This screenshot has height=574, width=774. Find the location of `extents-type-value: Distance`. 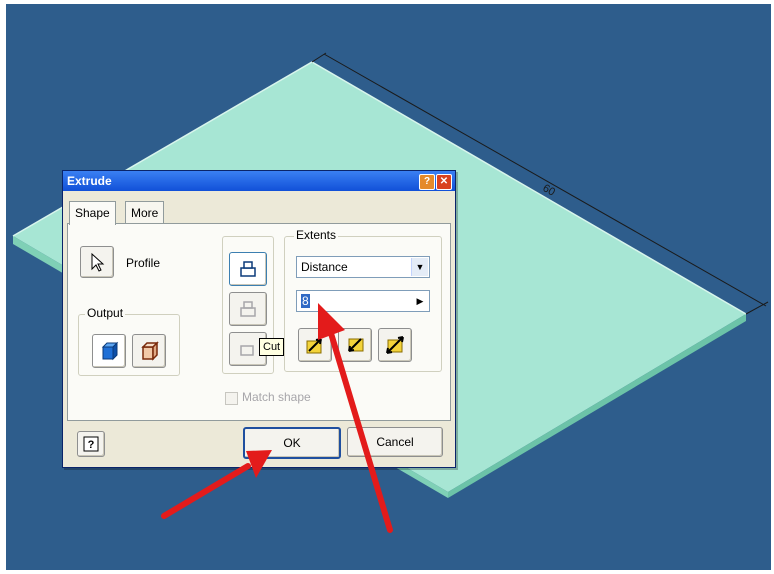

extents-type-value: Distance is located at coordinates (324, 267).